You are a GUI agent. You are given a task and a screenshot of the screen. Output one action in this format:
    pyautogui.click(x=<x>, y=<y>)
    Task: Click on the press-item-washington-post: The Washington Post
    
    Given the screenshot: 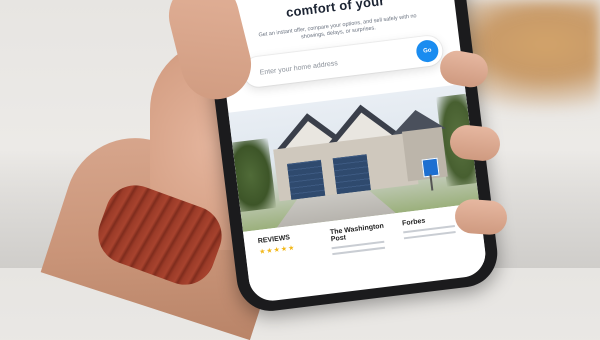 What is the action you would take?
    pyautogui.click(x=365, y=247)
    